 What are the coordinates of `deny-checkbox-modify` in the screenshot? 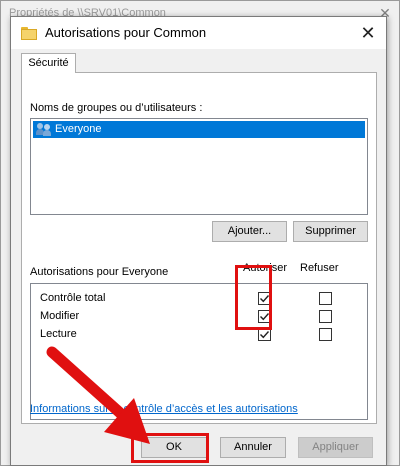 It's located at (325, 316).